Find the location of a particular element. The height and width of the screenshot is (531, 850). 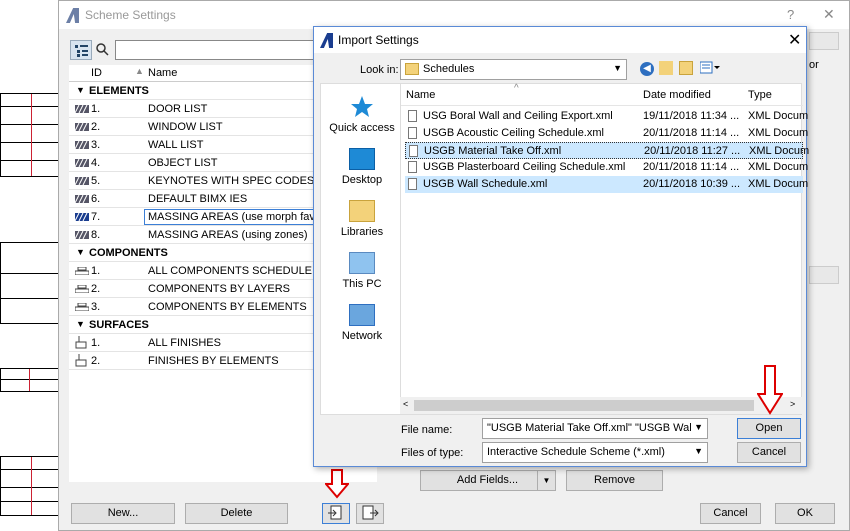

sort-up-icon: ^ is located at coordinates (516, 88).